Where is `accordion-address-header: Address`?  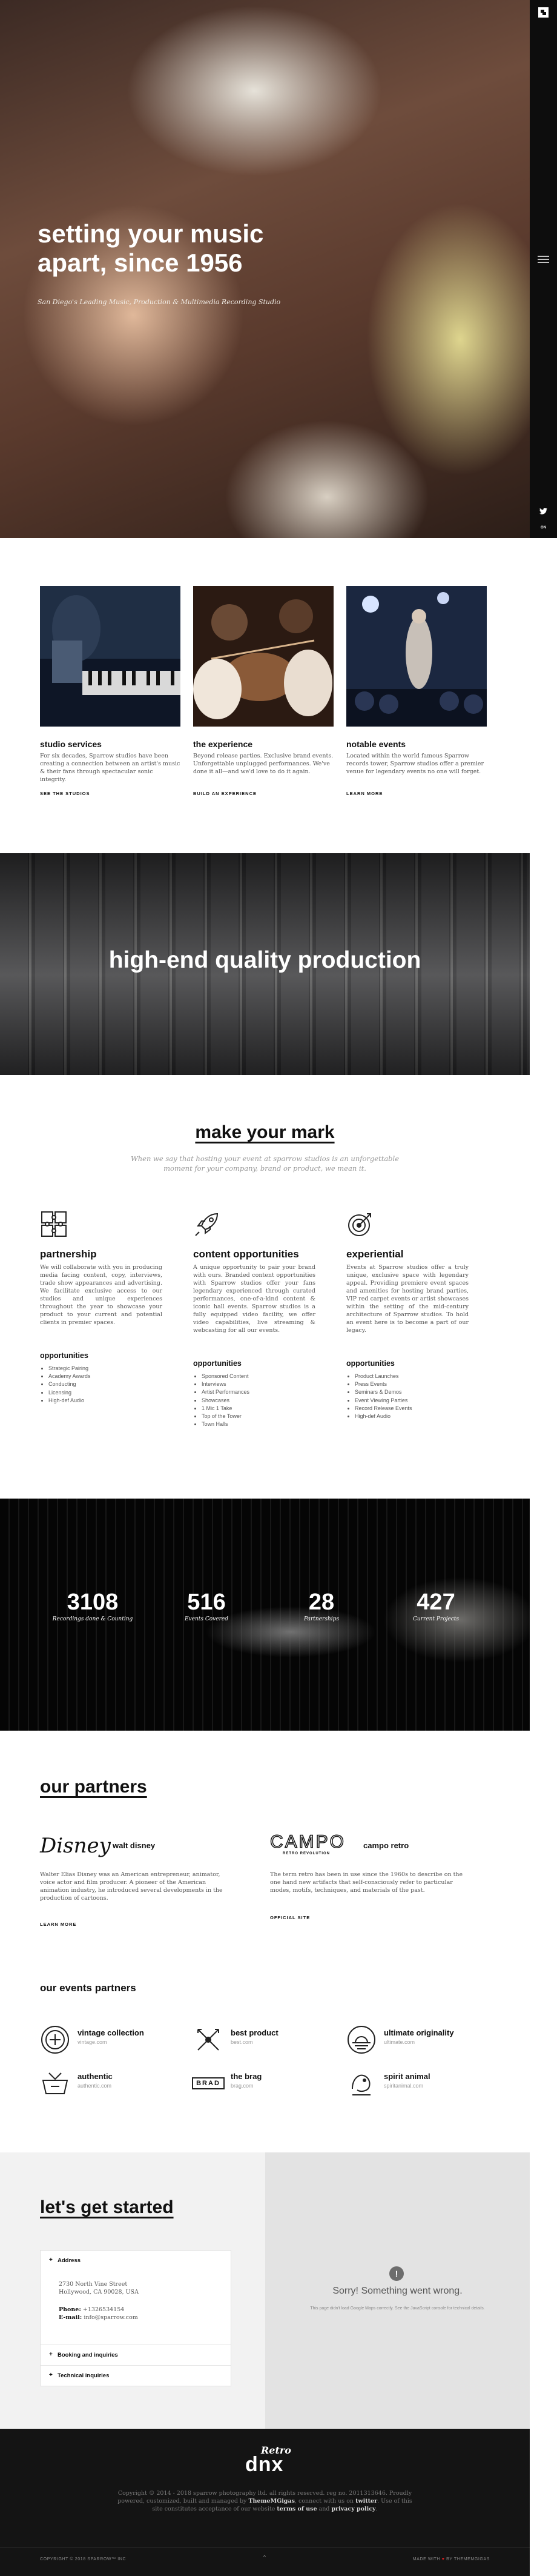
accordion-address-header: Address is located at coordinates (136, 2261).